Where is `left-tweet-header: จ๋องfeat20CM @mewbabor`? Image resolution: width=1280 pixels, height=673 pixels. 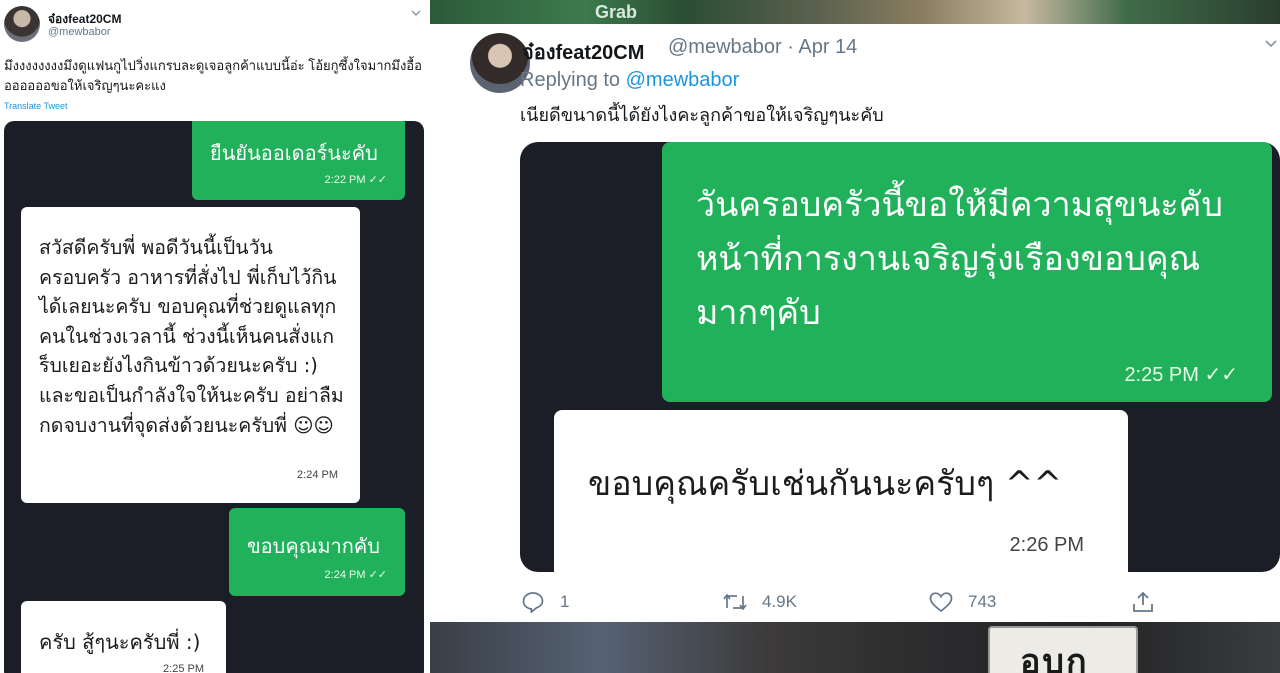
left-tweet-header: จ๋องfeat20CM @mewbabor is located at coordinates (215, 24).